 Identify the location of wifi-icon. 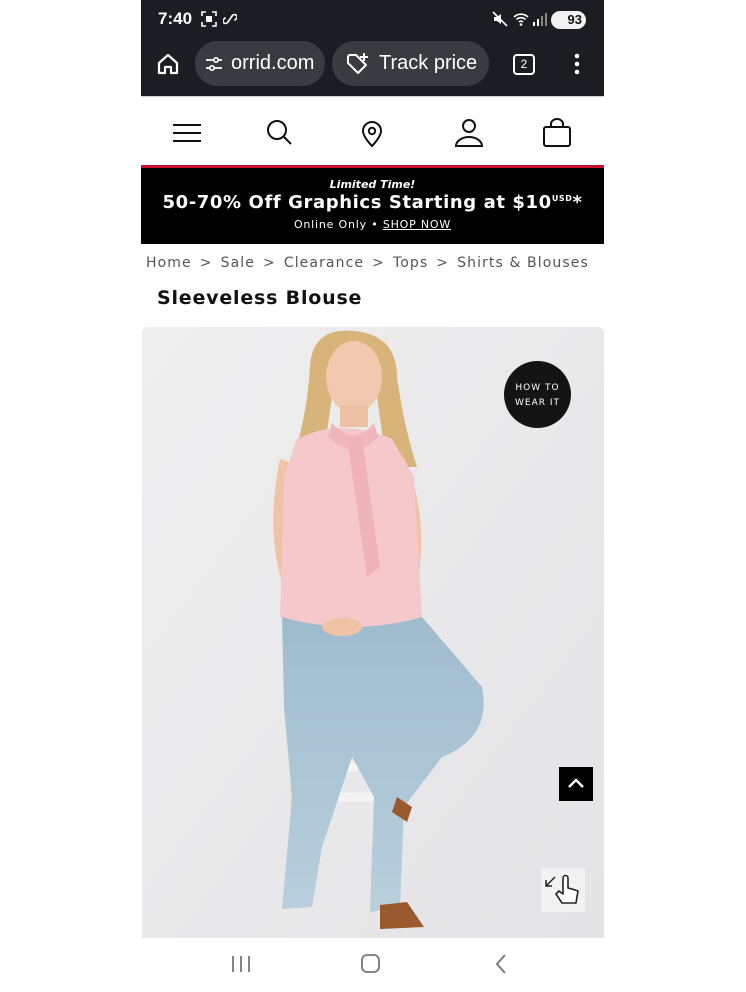
(521, 19).